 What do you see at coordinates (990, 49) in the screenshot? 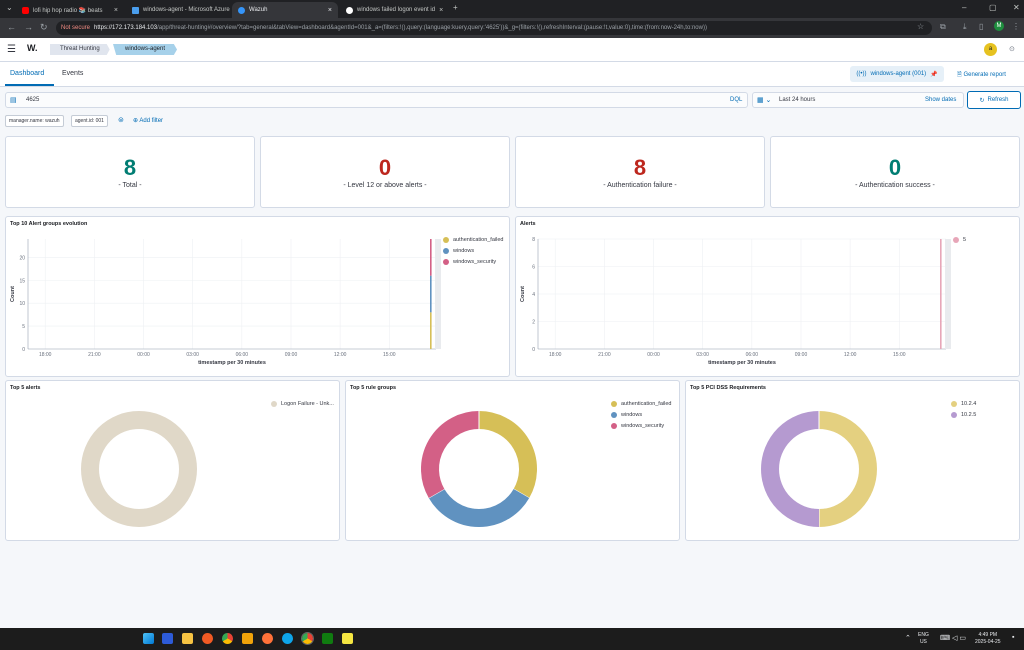
I see `user-avatar: a` at bounding box center [990, 49].